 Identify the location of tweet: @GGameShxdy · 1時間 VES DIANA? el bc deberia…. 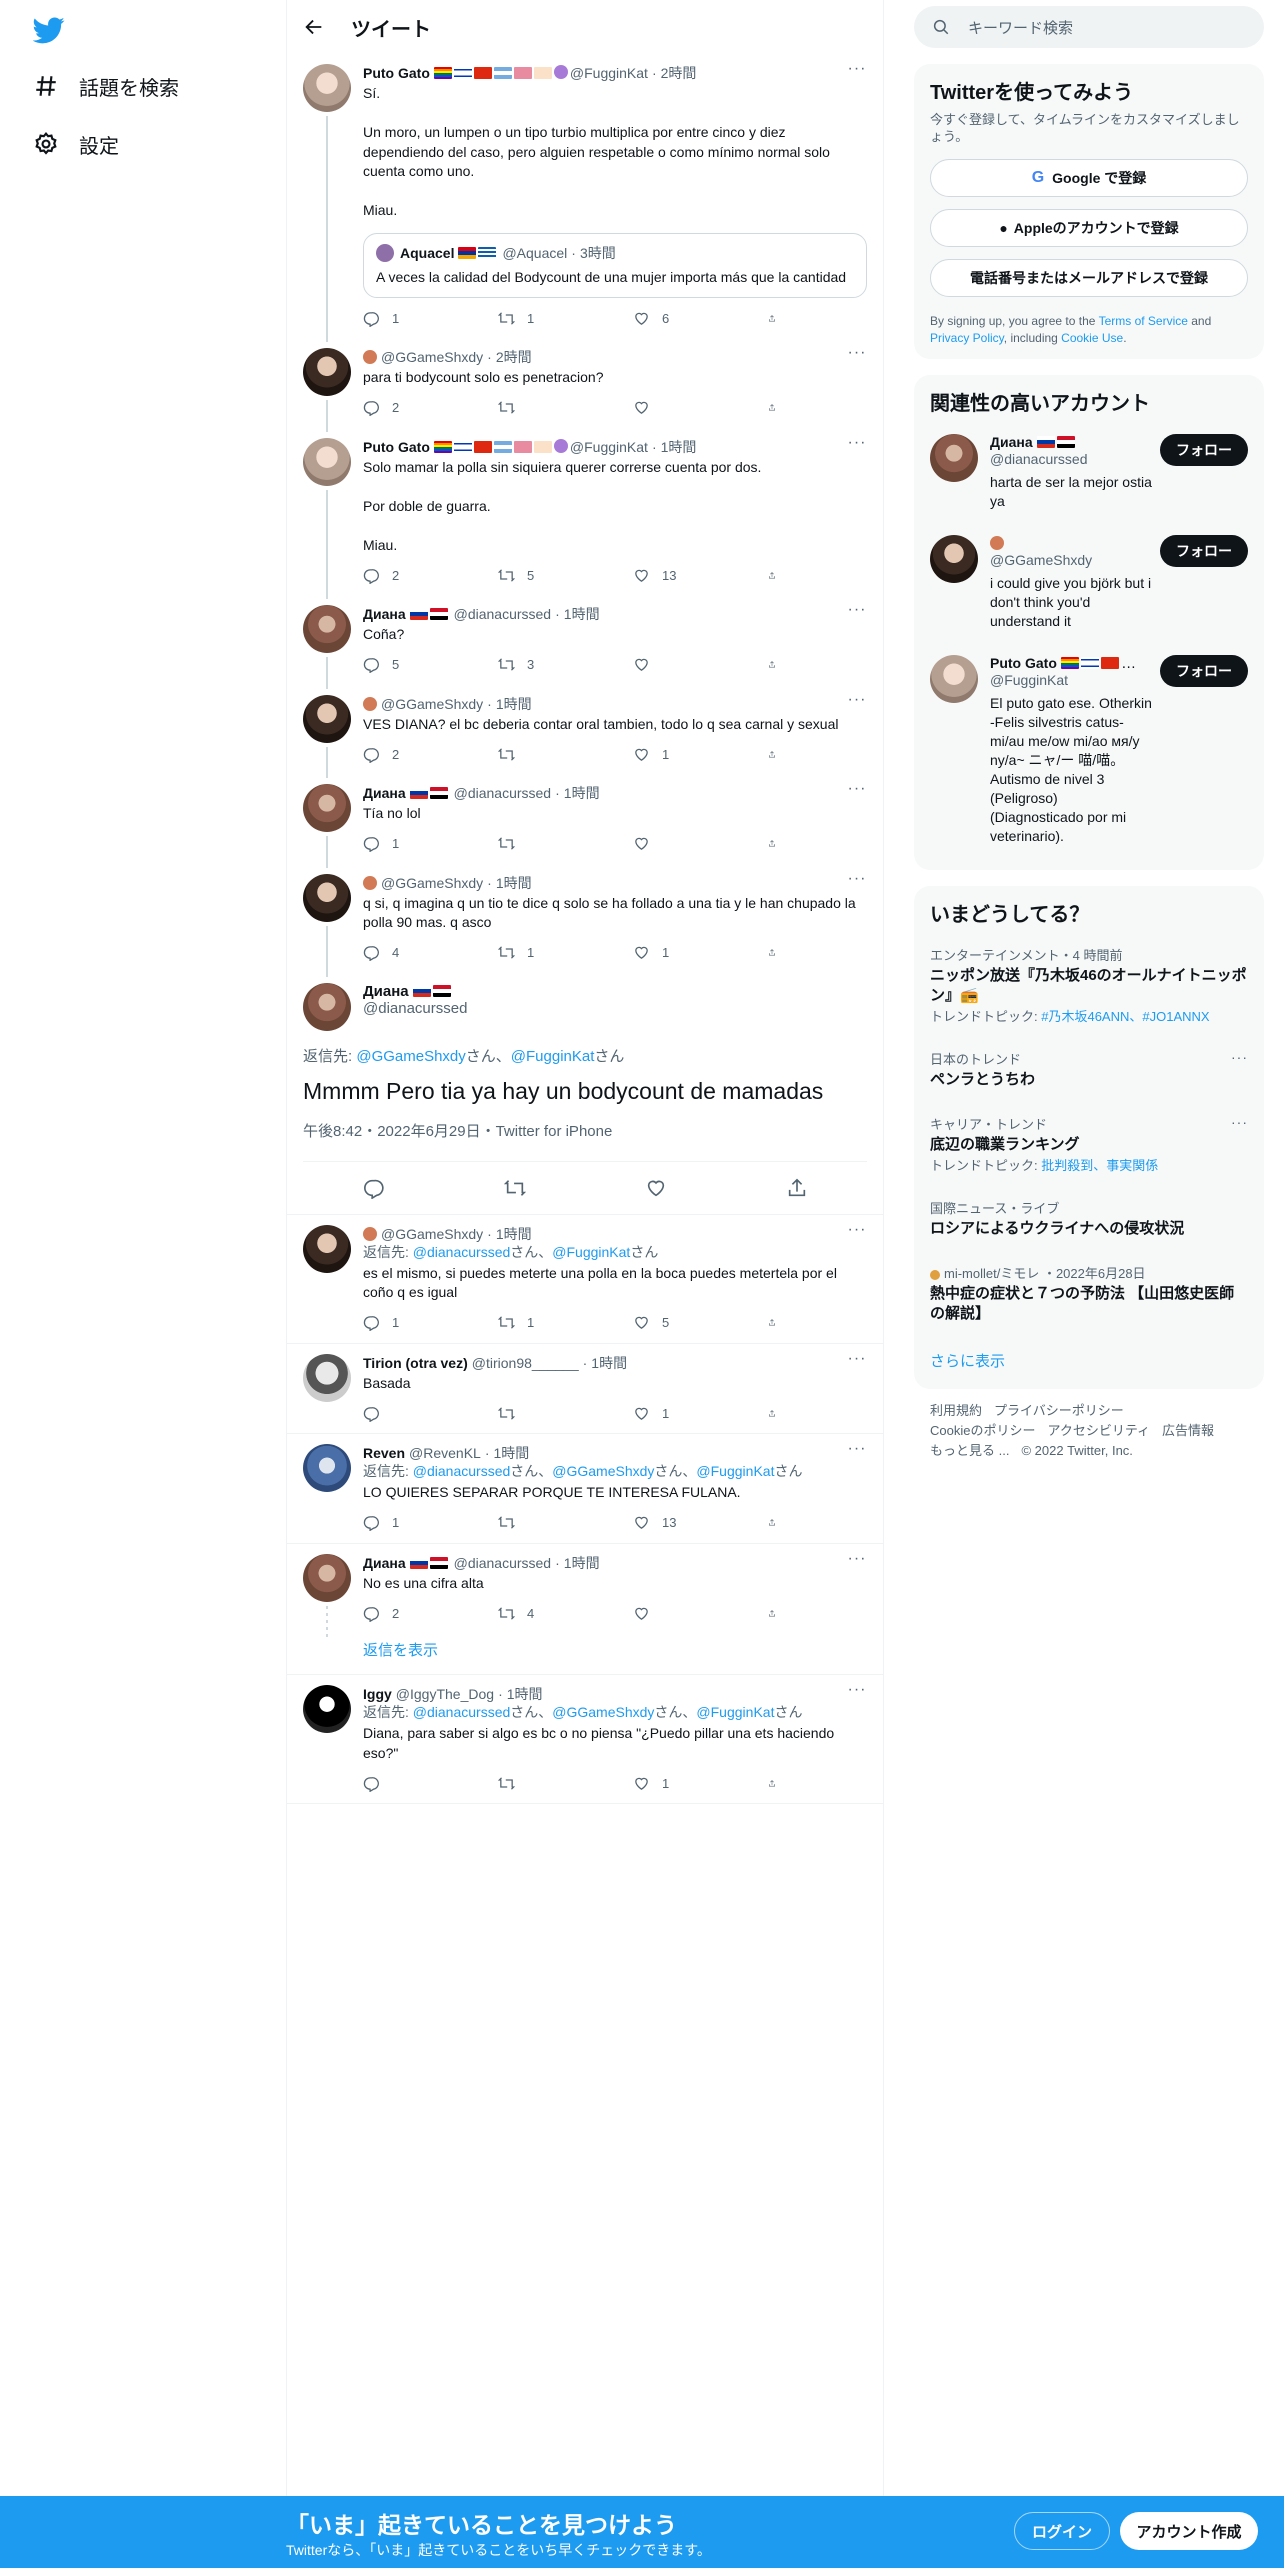
(585, 731).